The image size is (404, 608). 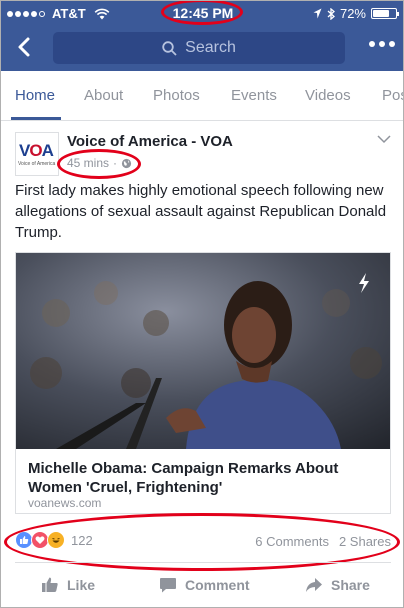 I want to click on share-arrow-icon, so click(x=314, y=585).